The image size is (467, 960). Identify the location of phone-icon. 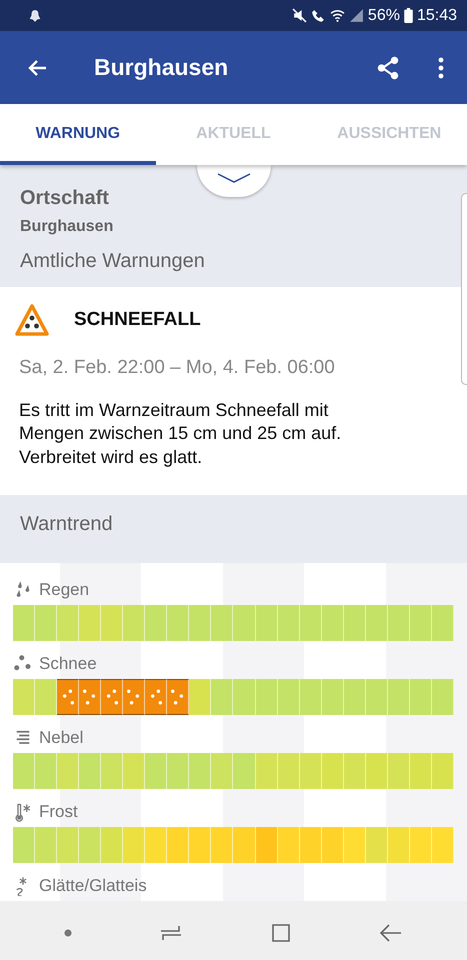
(318, 15).